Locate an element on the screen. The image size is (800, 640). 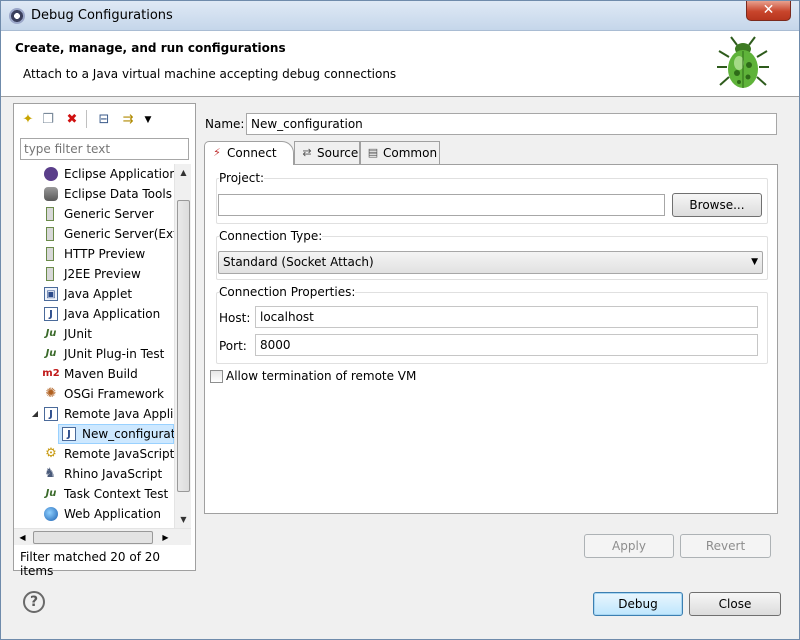
left-toolbar: ✦ ❐ ✖ ⊟ ⇉ ▼ is located at coordinates (104, 119).